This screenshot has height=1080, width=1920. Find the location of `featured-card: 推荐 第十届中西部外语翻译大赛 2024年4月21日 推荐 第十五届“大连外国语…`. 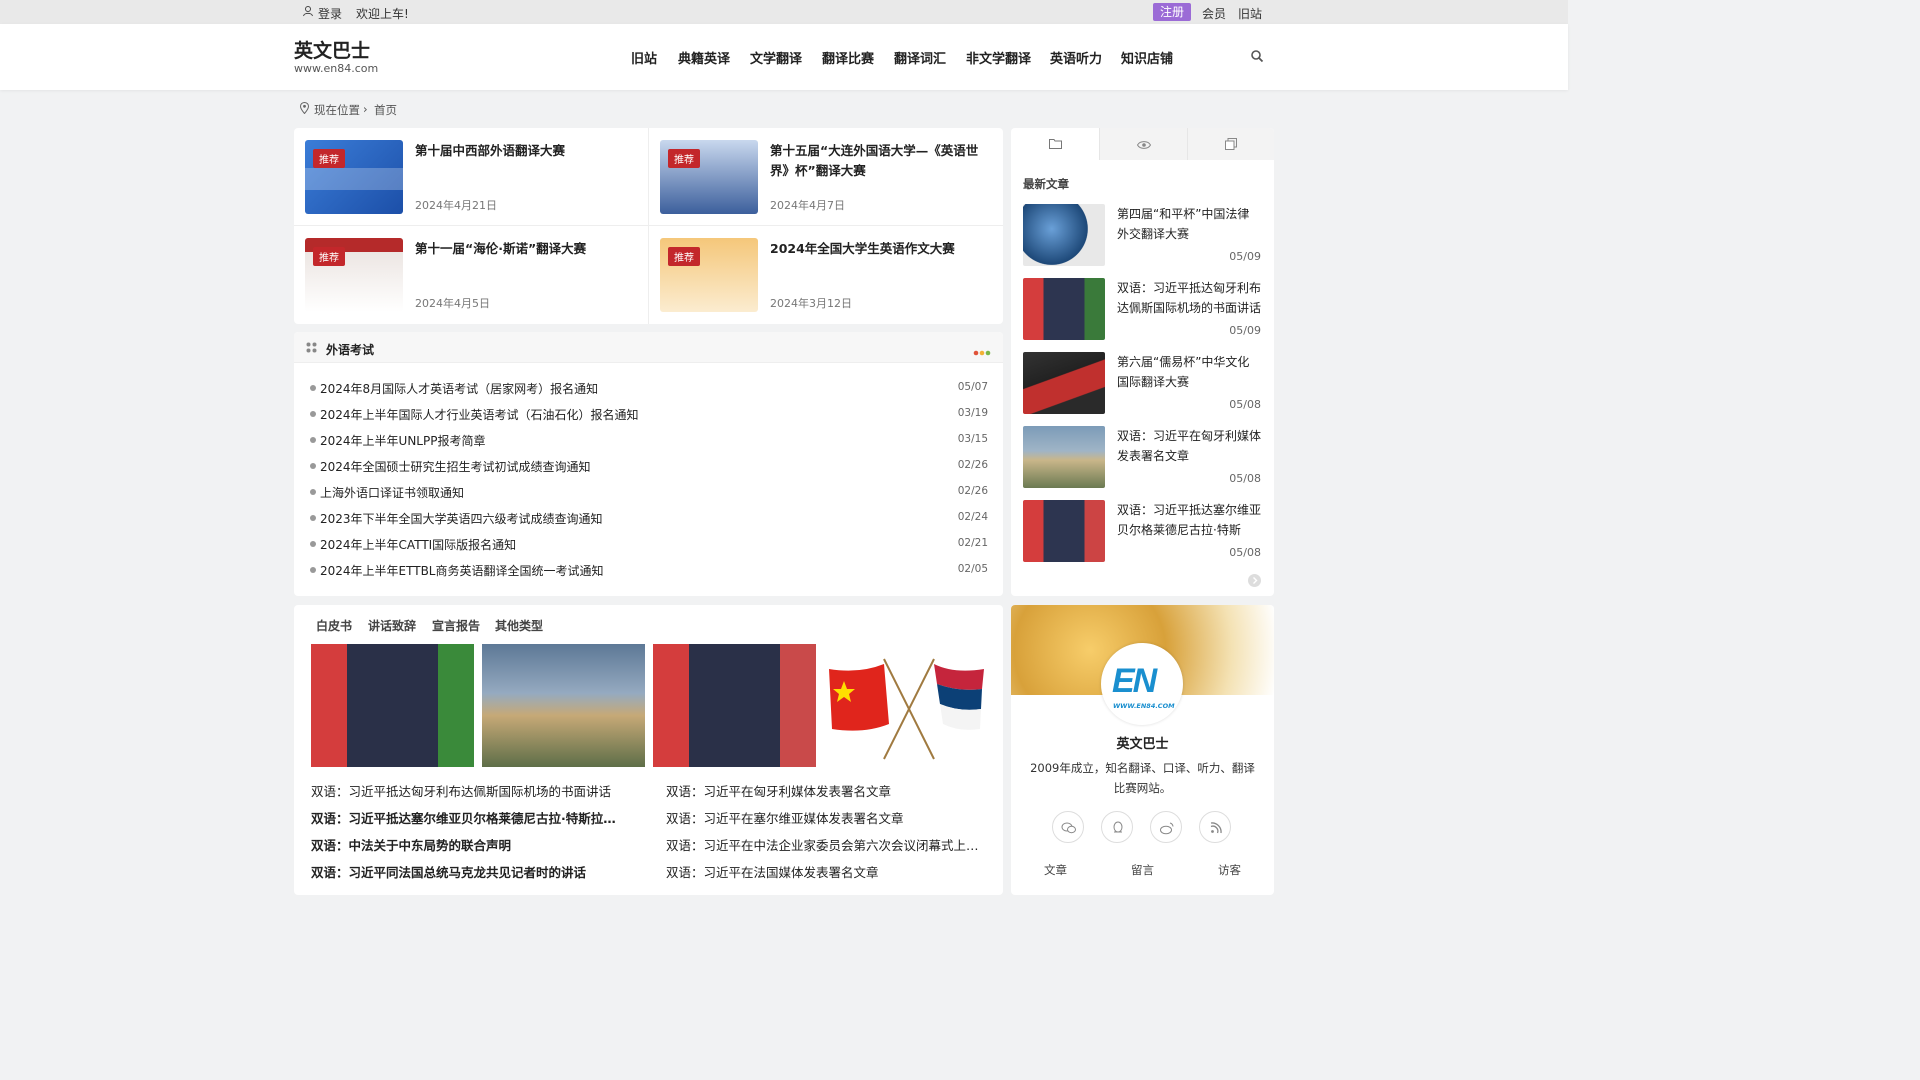

featured-card: 推荐 第十届中西部外语翻译大赛 2024年4月21日 推荐 第十五届“大连外国语… is located at coordinates (648, 226).